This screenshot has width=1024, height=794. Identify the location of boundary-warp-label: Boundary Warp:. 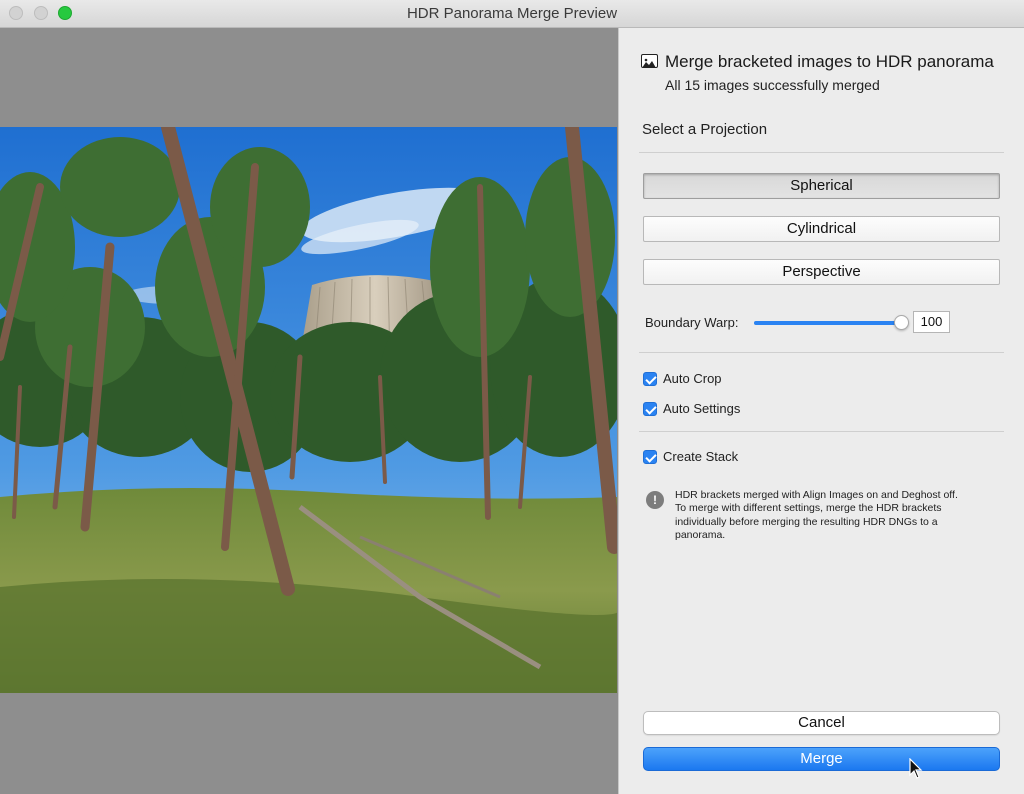
(692, 322).